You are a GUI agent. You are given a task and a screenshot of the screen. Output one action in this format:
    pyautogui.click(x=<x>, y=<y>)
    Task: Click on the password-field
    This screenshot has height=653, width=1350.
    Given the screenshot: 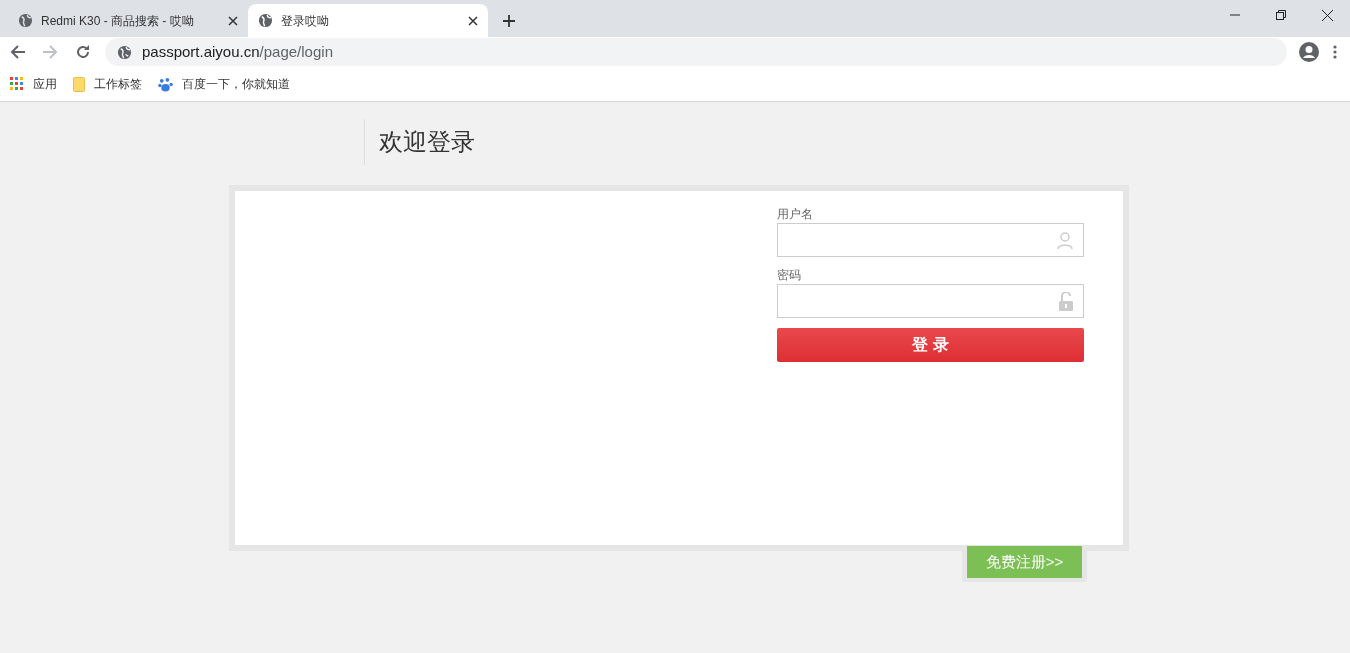 What is the action you would take?
    pyautogui.click(x=930, y=301)
    